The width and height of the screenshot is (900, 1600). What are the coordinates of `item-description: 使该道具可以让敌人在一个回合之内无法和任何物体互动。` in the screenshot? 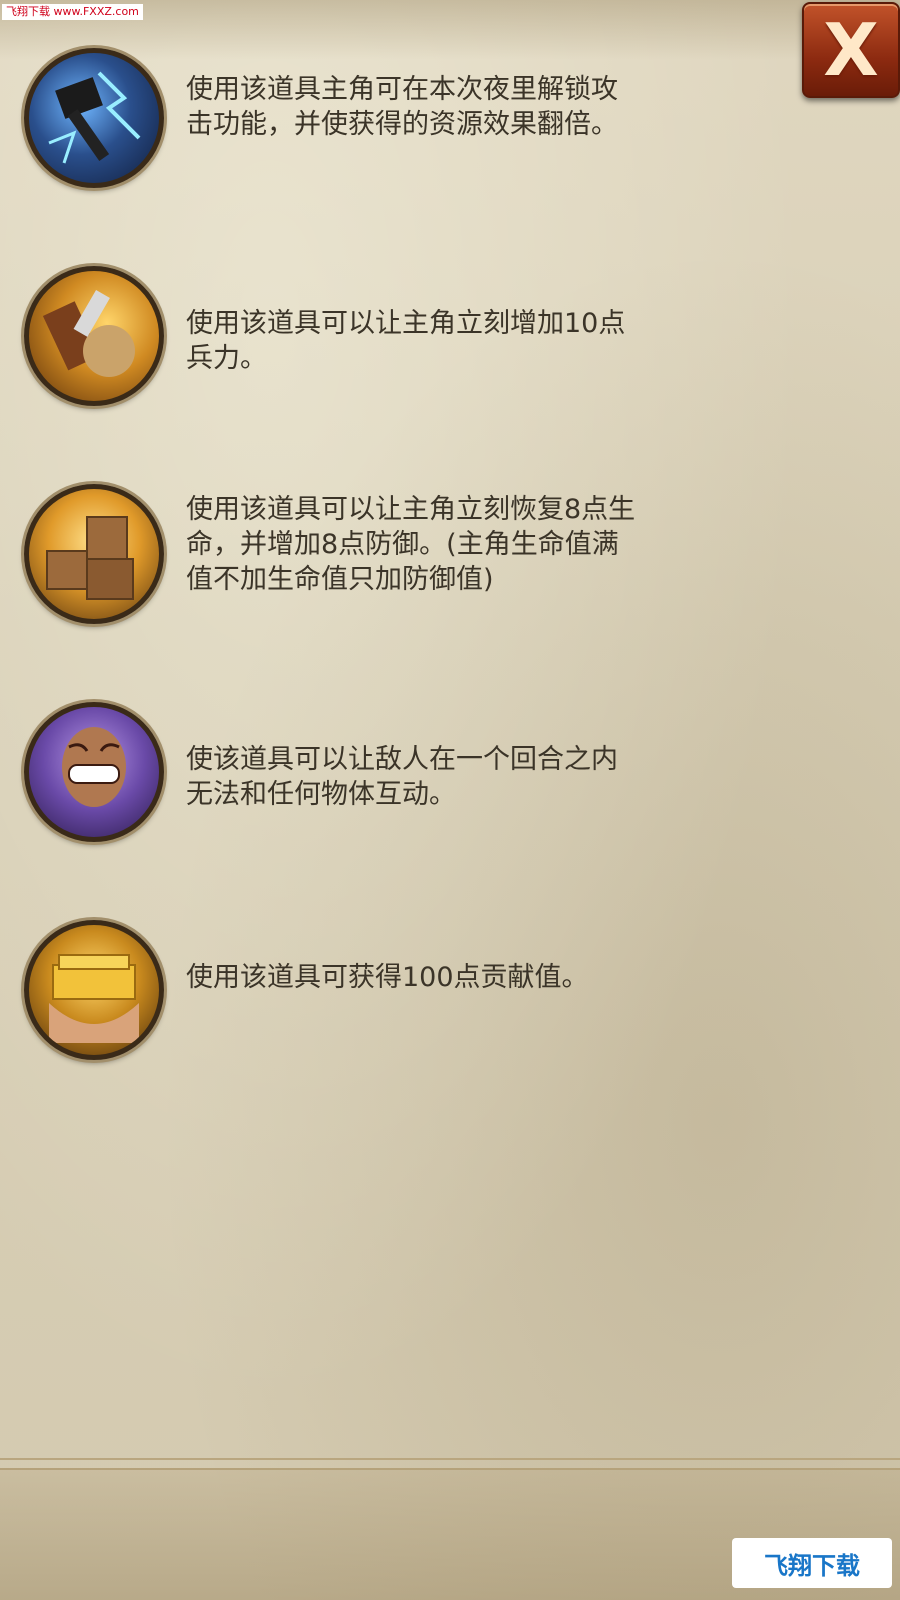 It's located at (402, 777).